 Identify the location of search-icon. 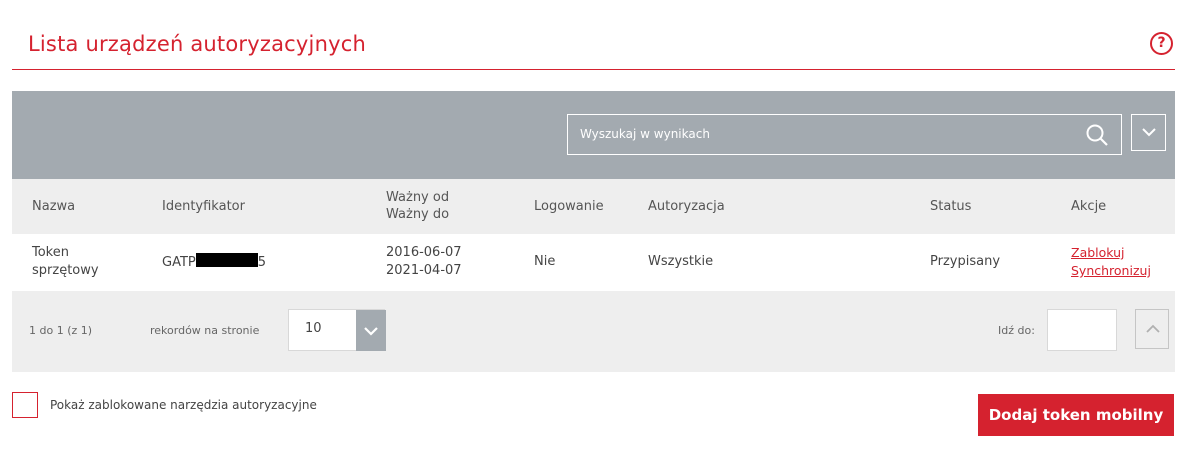
(1097, 135).